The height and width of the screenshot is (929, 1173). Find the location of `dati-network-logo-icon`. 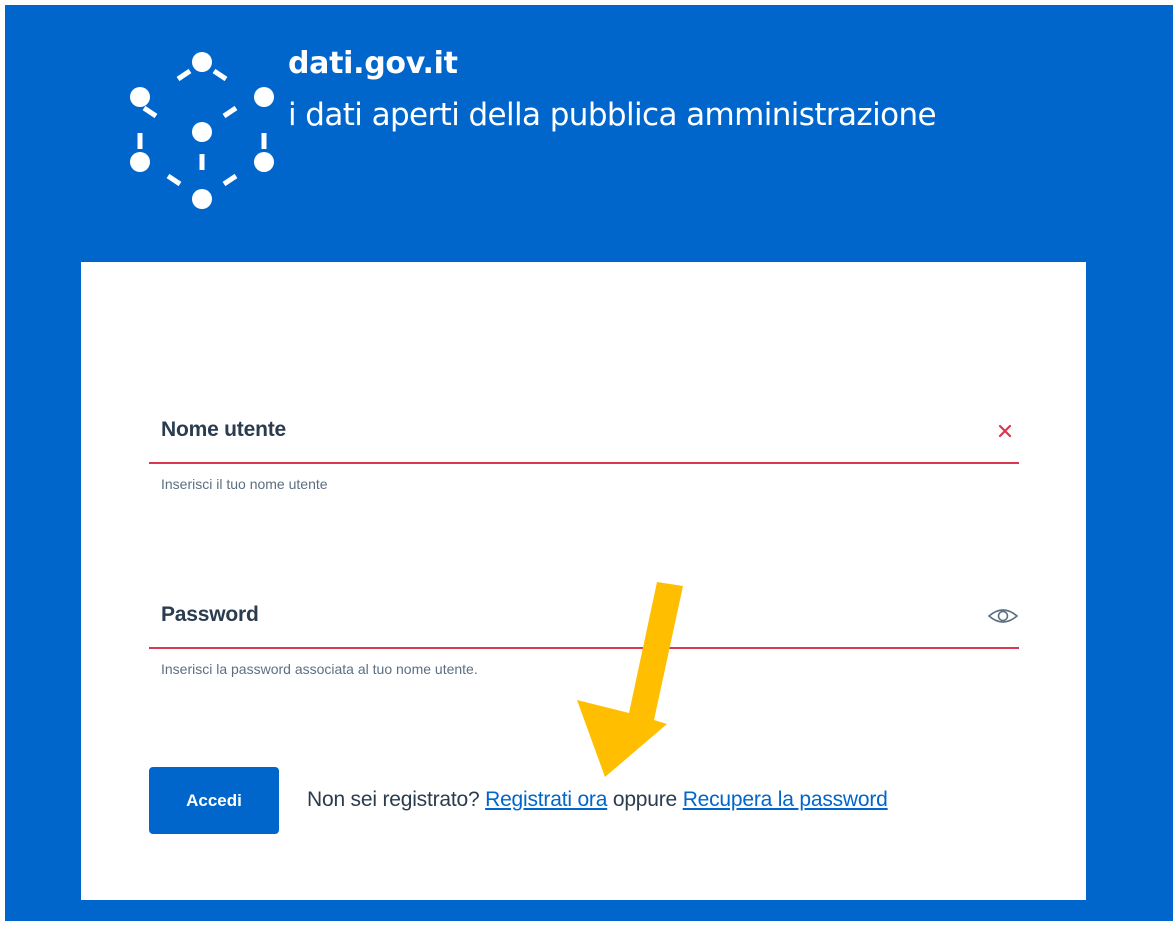

dati-network-logo-icon is located at coordinates (202, 130).